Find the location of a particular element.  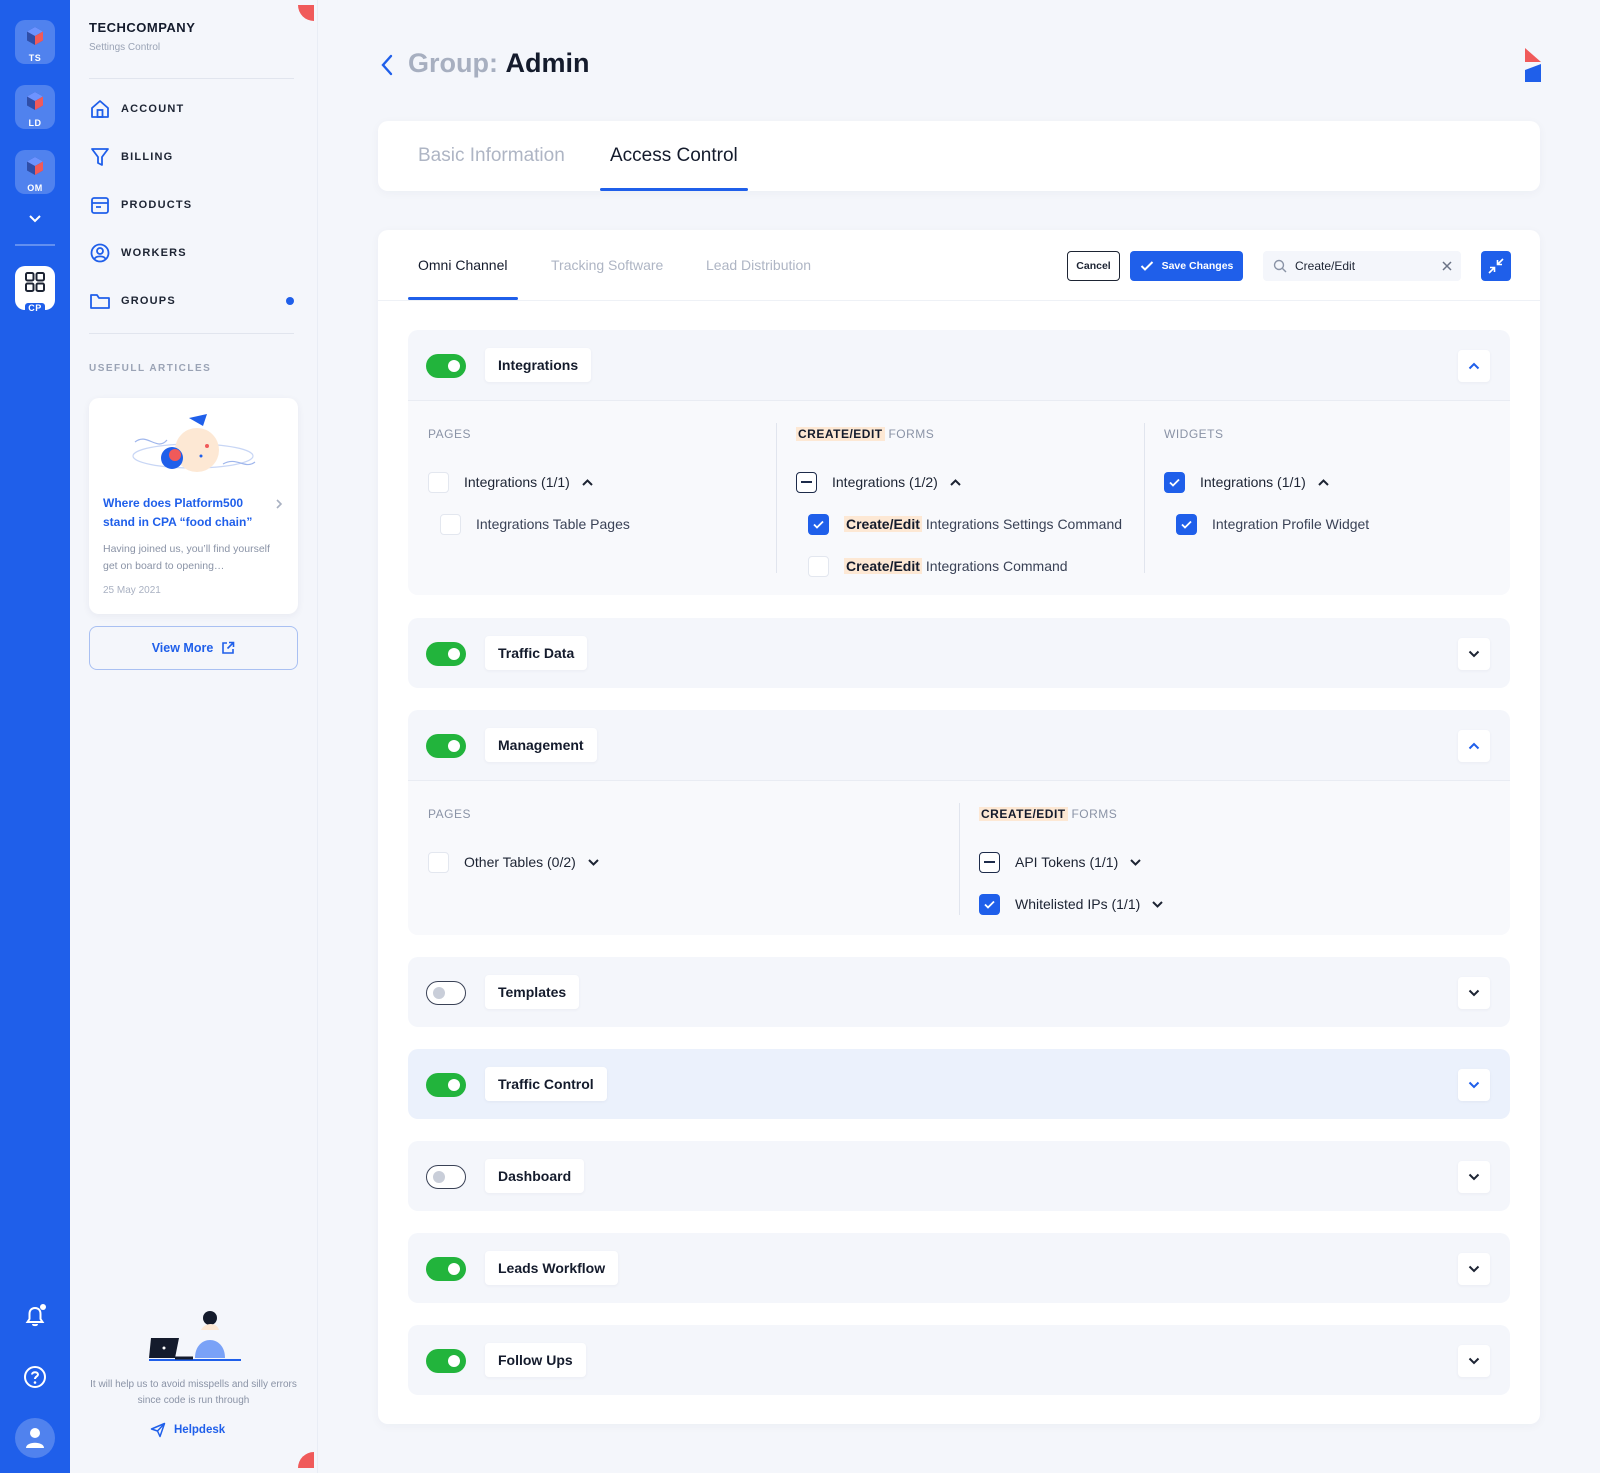

section-traffic-control: Traffic Control is located at coordinates (959, 1084).